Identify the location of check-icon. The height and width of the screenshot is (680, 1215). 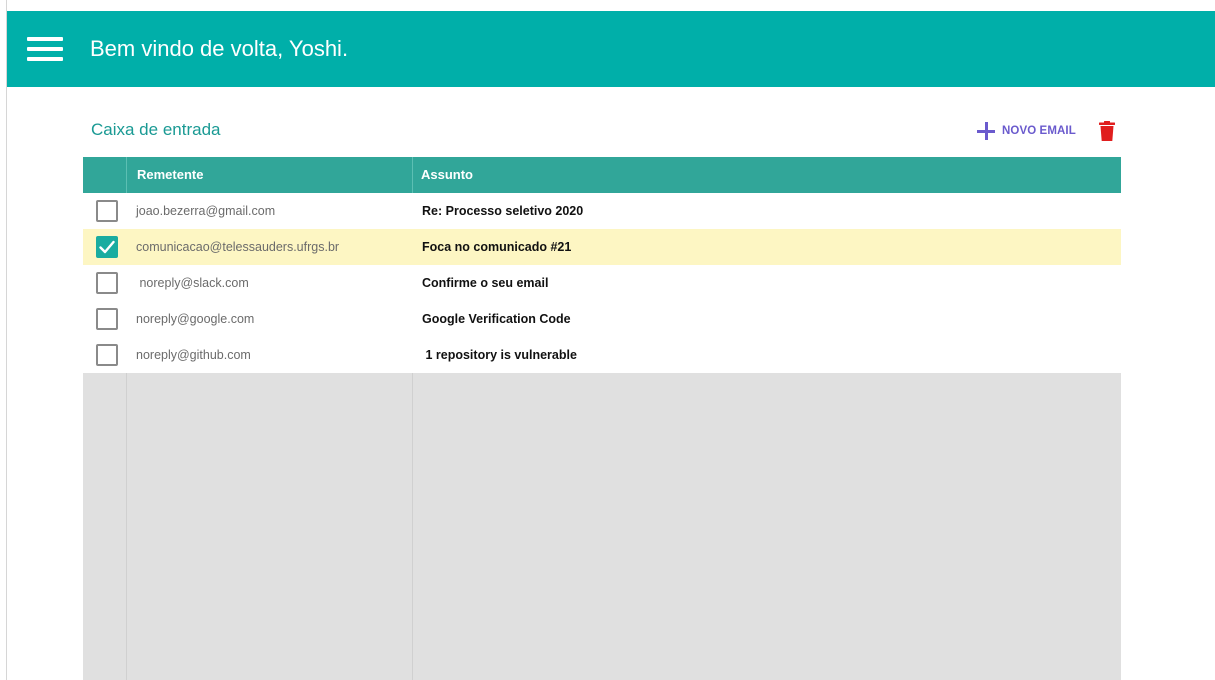
(107, 247).